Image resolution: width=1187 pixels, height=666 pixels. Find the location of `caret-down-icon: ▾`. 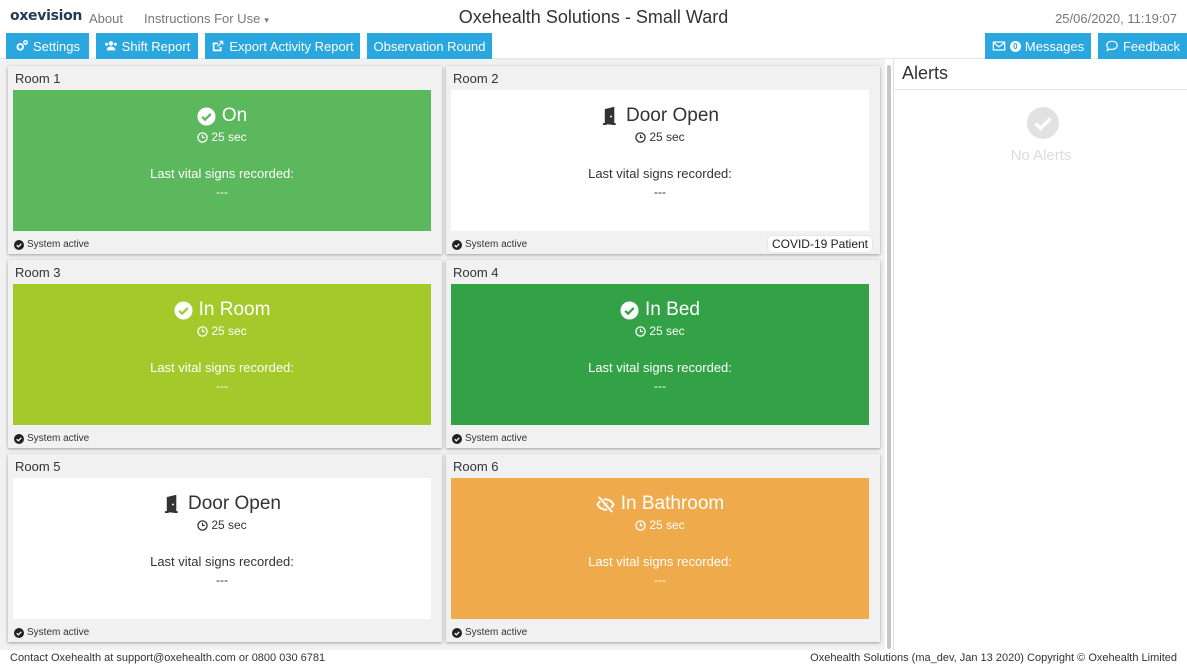

caret-down-icon: ▾ is located at coordinates (266, 20).